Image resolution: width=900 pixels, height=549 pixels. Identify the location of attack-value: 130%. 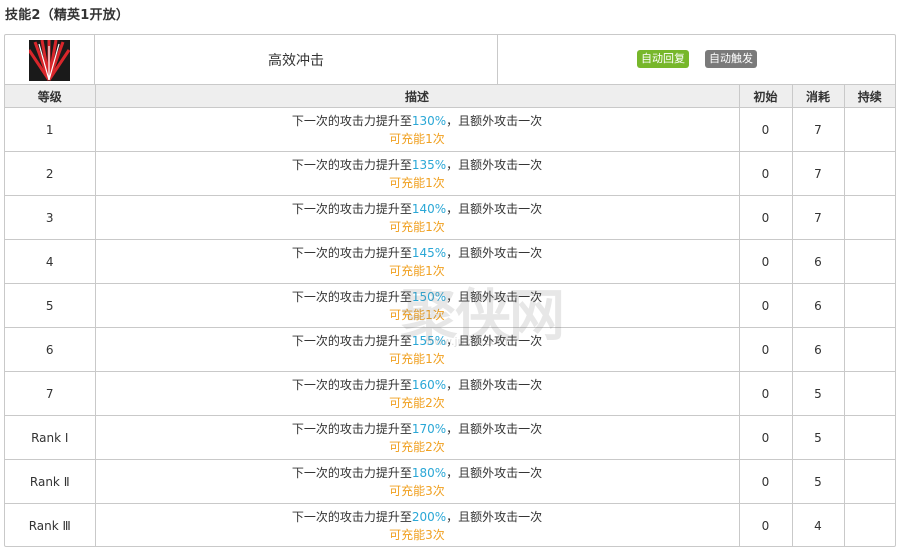
(429, 120).